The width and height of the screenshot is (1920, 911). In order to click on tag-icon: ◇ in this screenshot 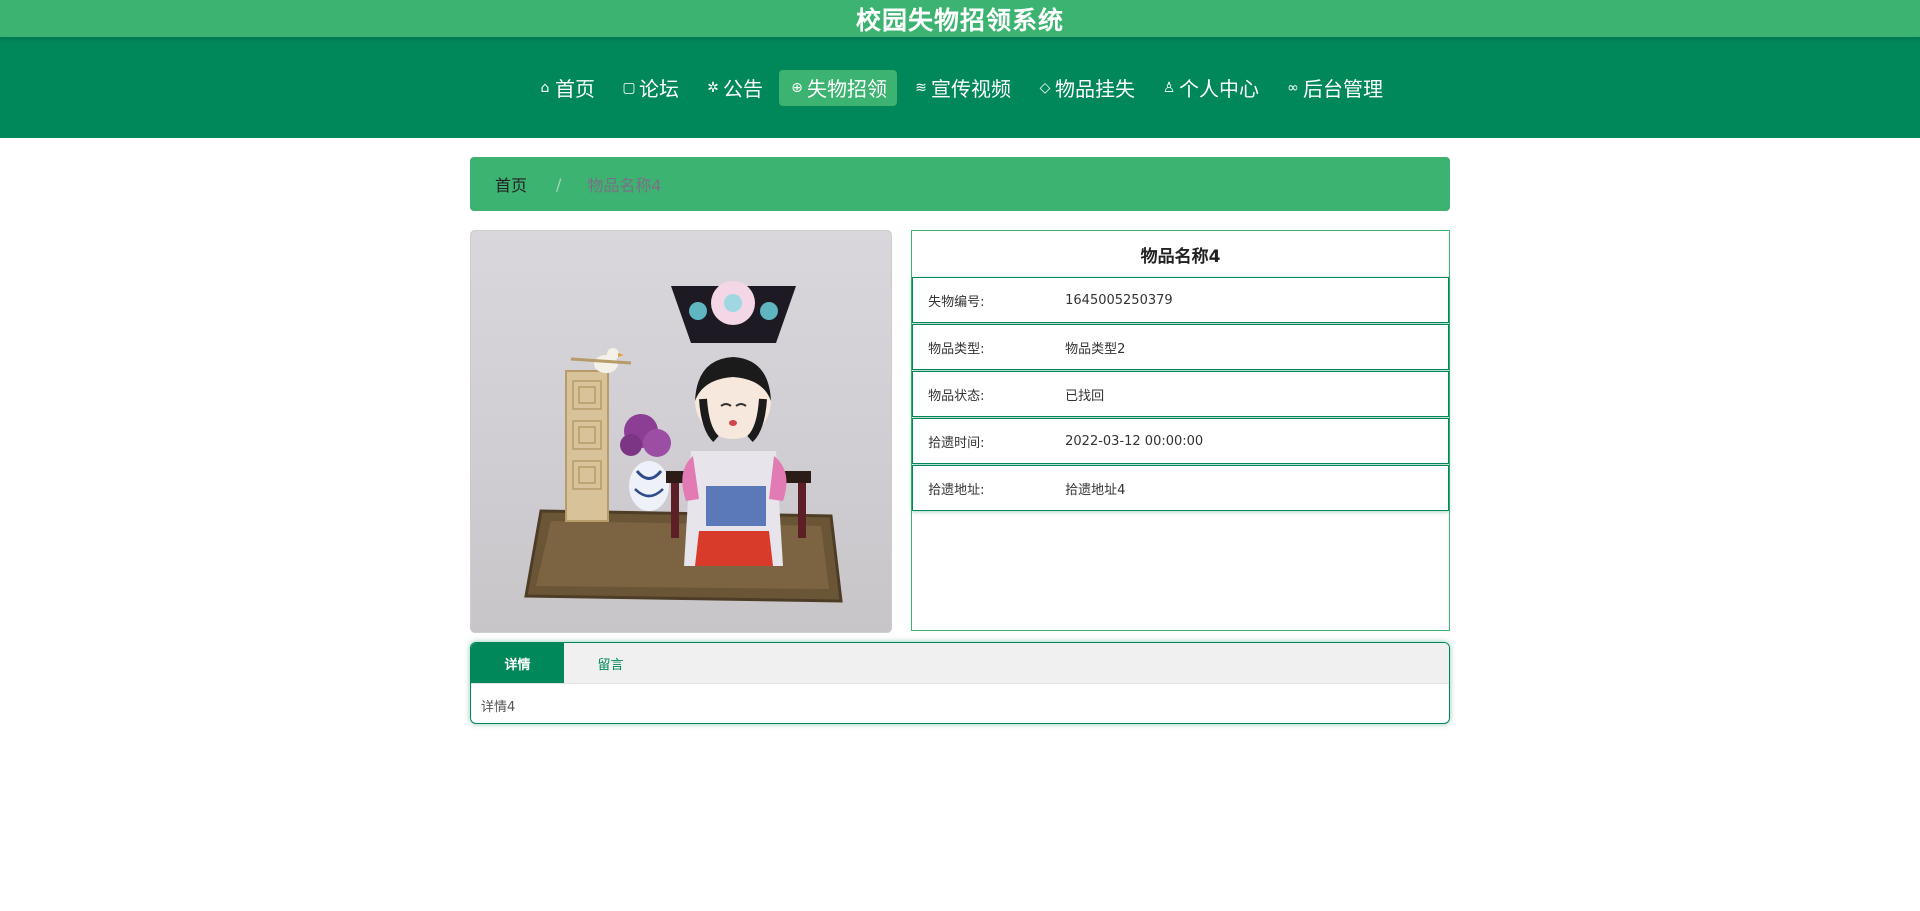, I will do `click(1045, 87)`.